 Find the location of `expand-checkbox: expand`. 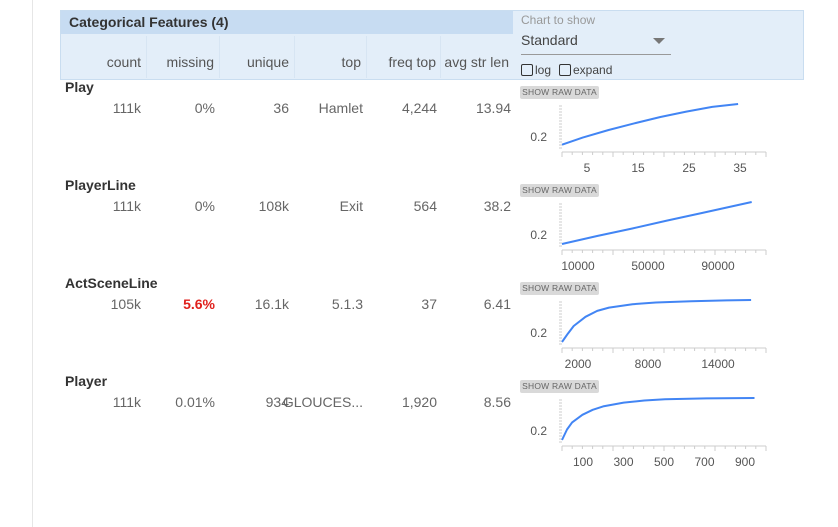

expand-checkbox: expand is located at coordinates (585, 70).